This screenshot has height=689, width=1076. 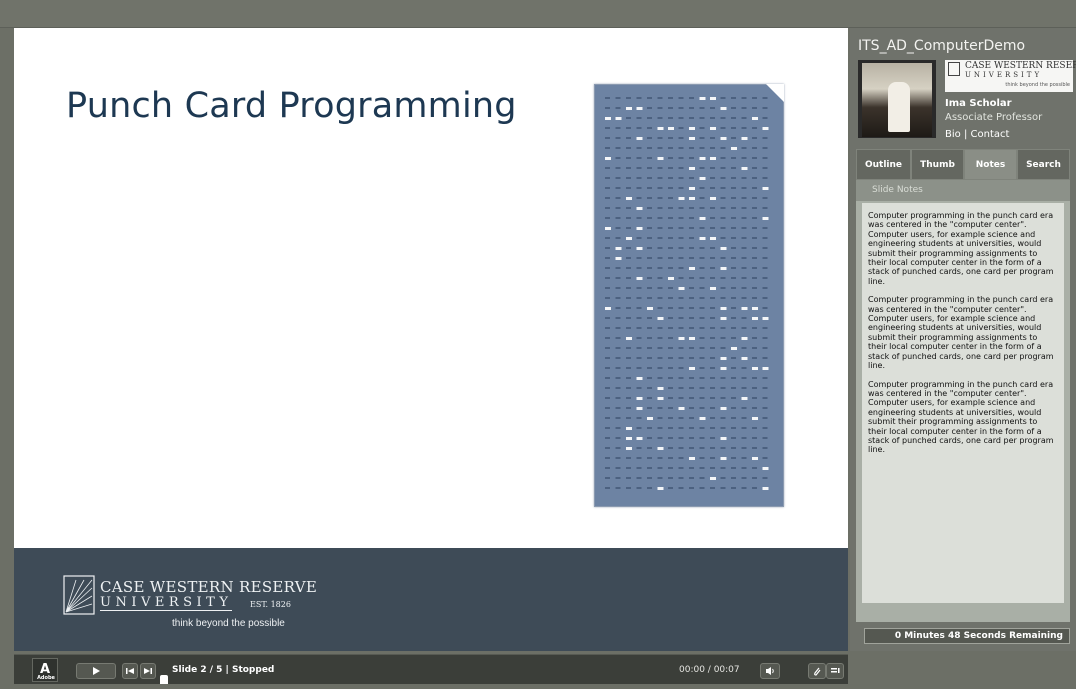 What do you see at coordinates (209, 587) in the screenshot?
I see `cwru-name: CASE WESTERN RESERVE` at bounding box center [209, 587].